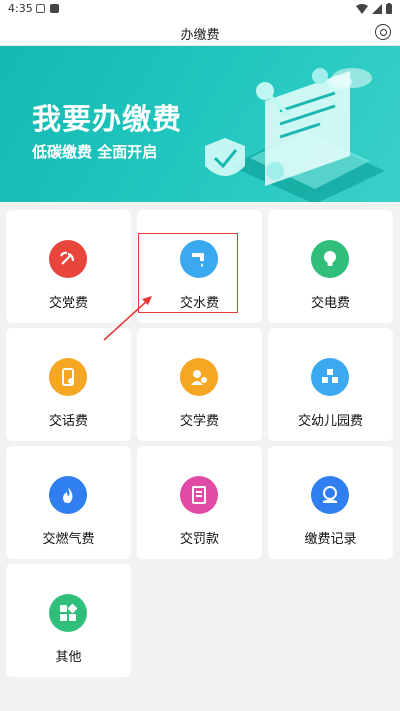 This screenshot has width=400, height=711. I want to click on notification-square-icon, so click(54, 8).